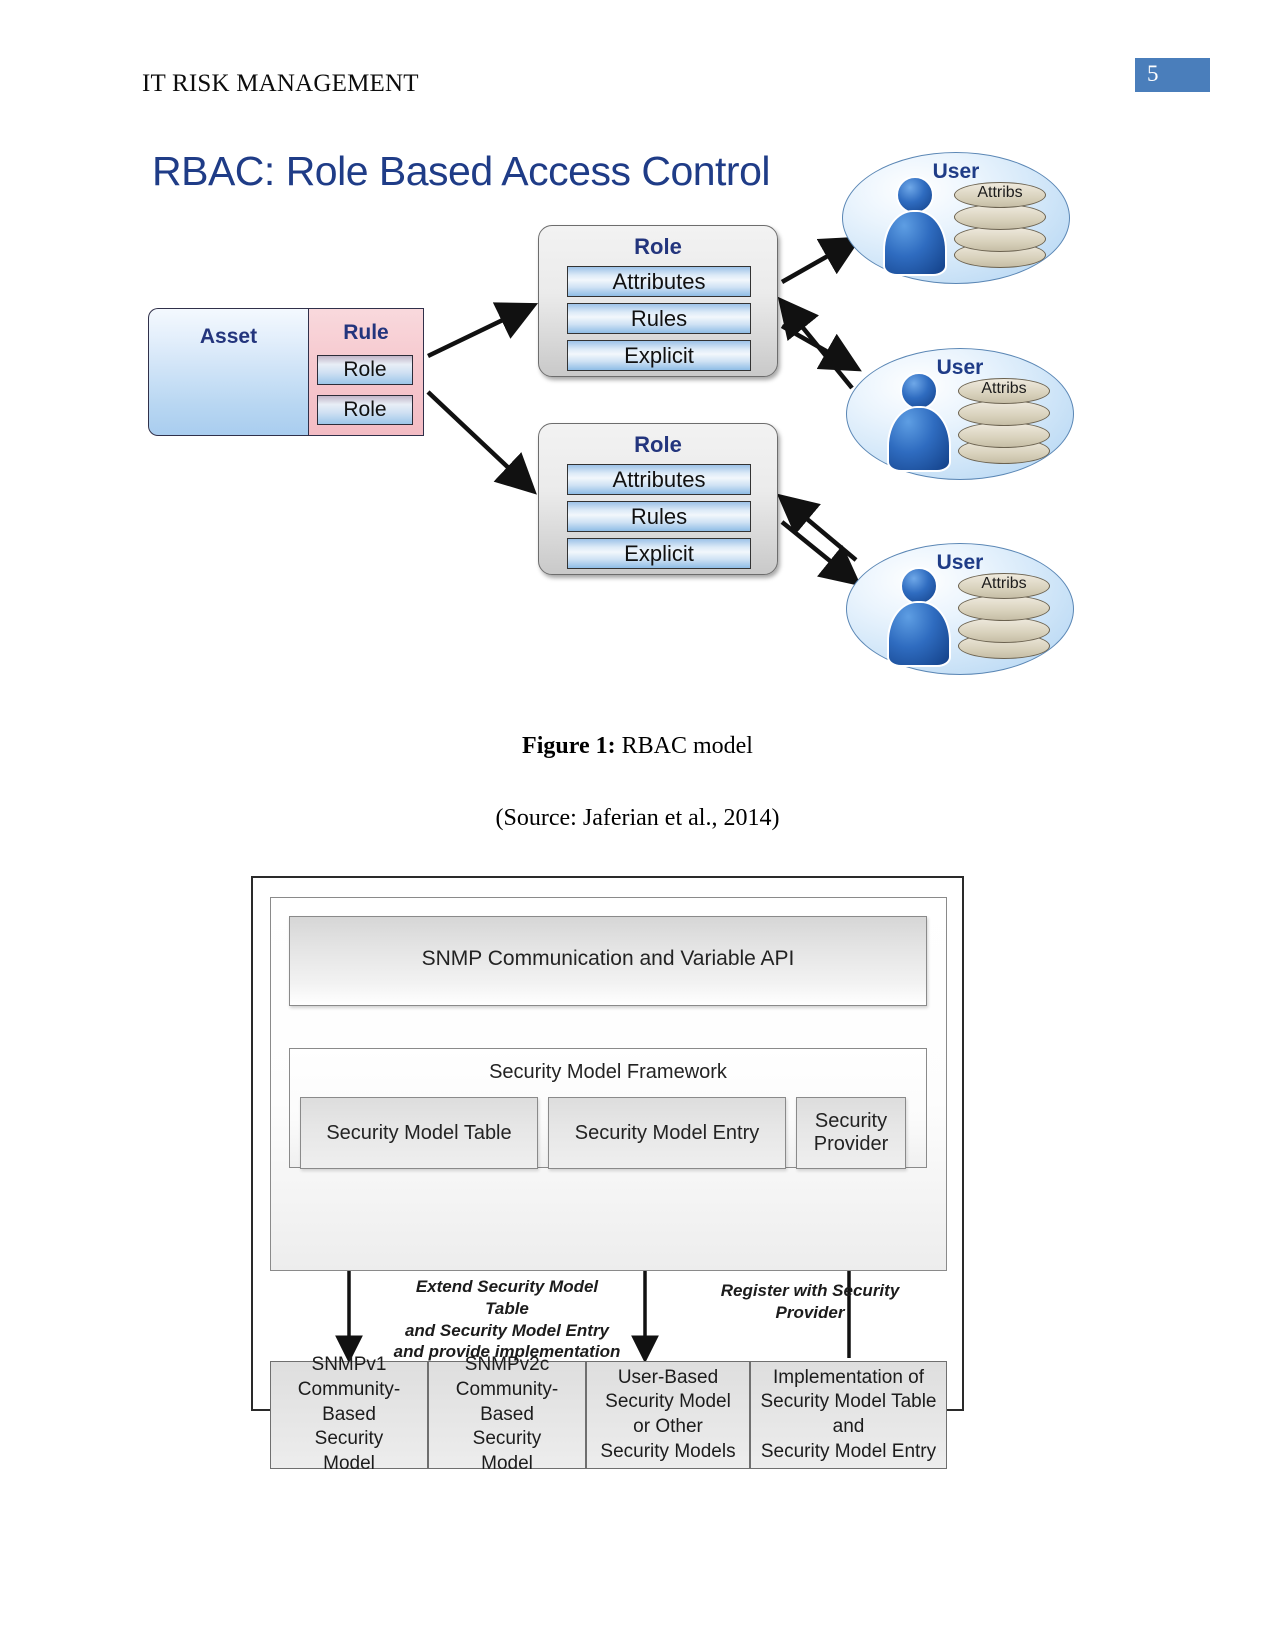  What do you see at coordinates (461, 171) in the screenshot?
I see `rbac-diagram-title: RBAC: Role Based Access Control` at bounding box center [461, 171].